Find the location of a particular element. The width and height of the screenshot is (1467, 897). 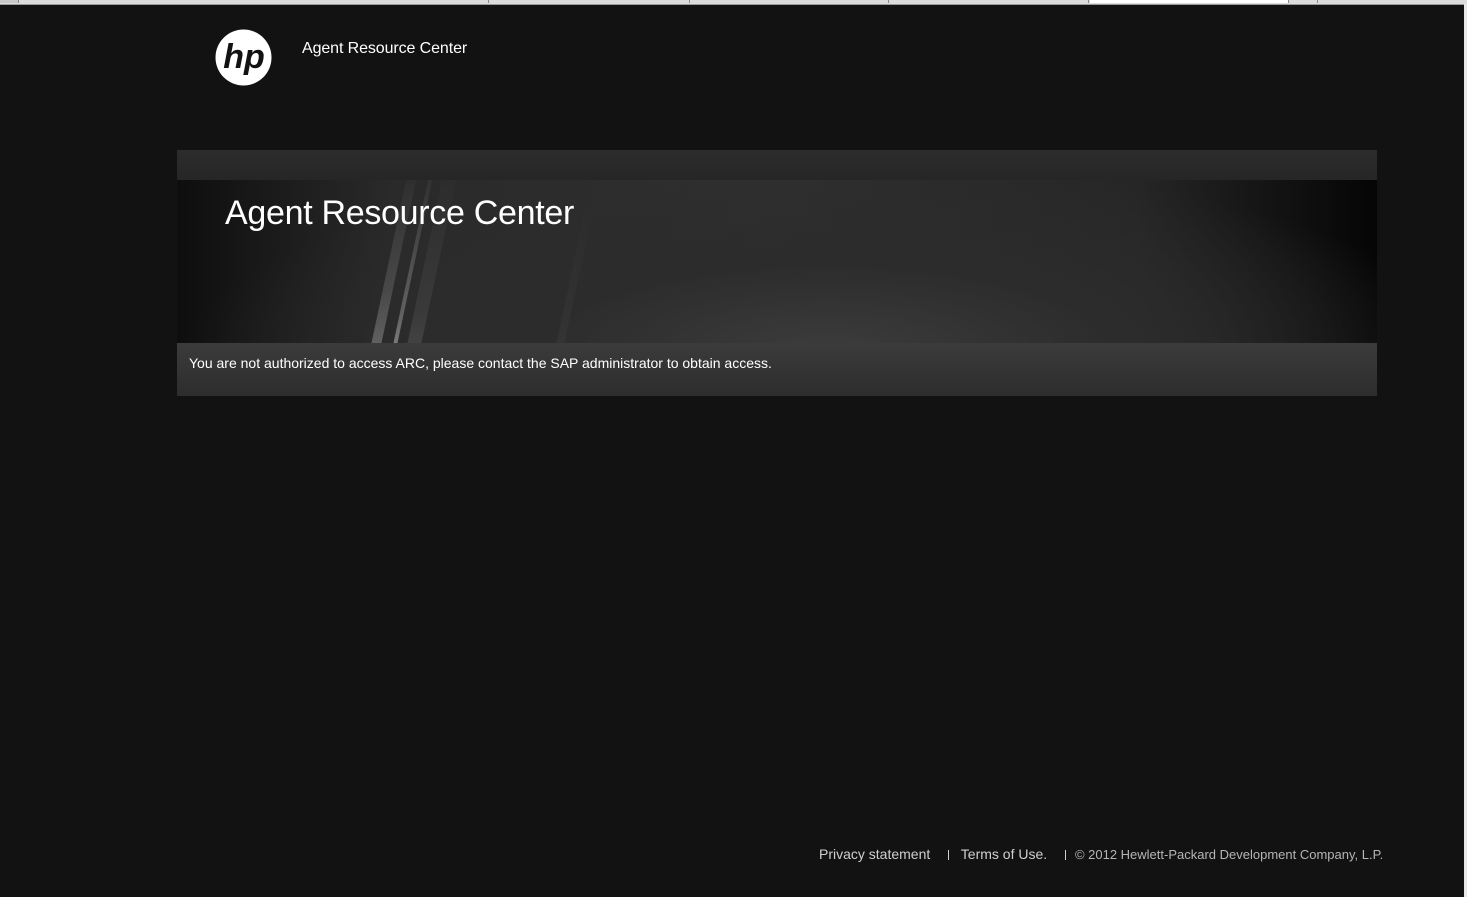

hp-logo-icon: hp is located at coordinates (243, 57).